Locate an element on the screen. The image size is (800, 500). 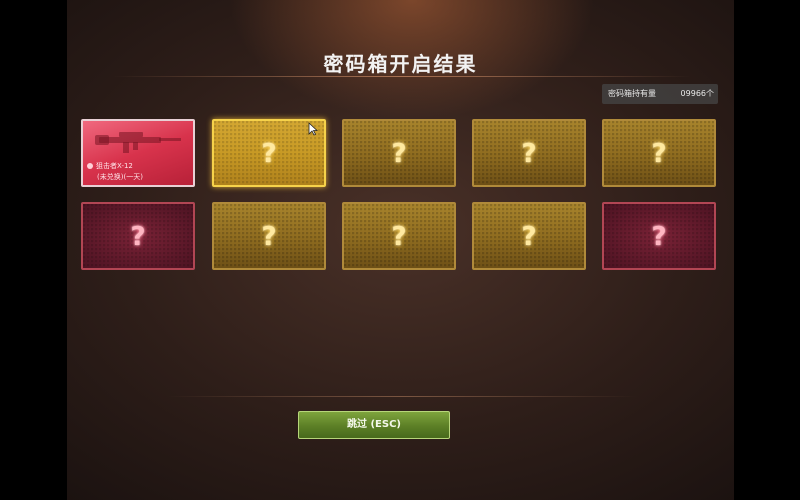
holdings-label: 密码箱持有量 is located at coordinates (632, 93).